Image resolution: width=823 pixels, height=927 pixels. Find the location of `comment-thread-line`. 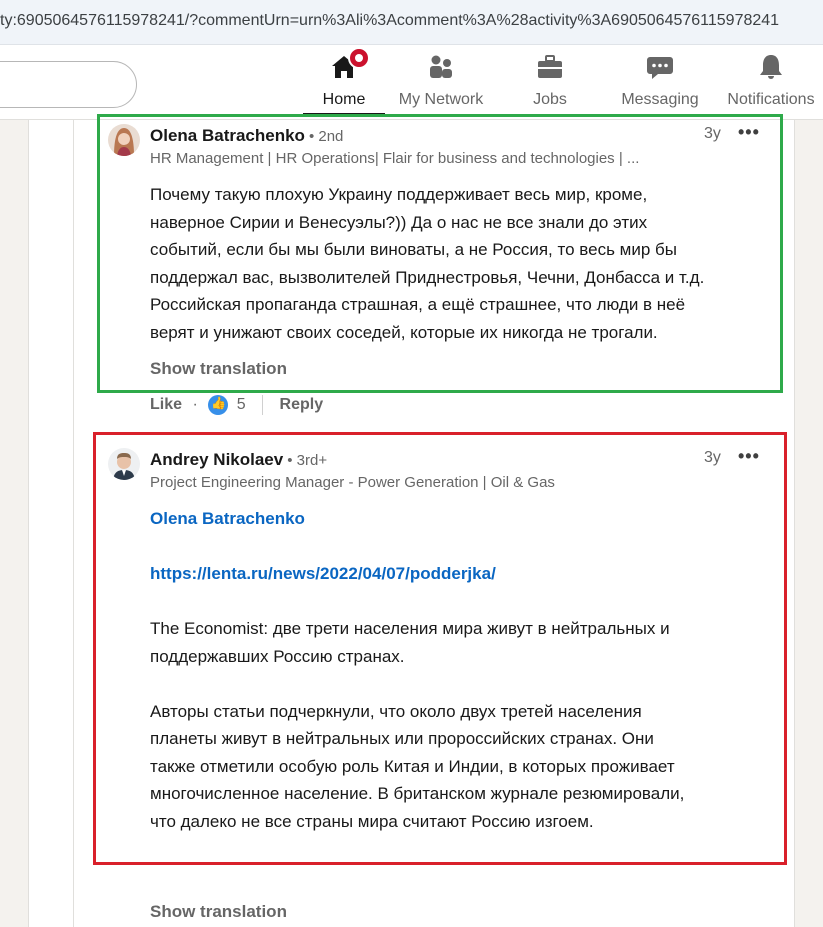

comment-thread-line is located at coordinates (73, 523).